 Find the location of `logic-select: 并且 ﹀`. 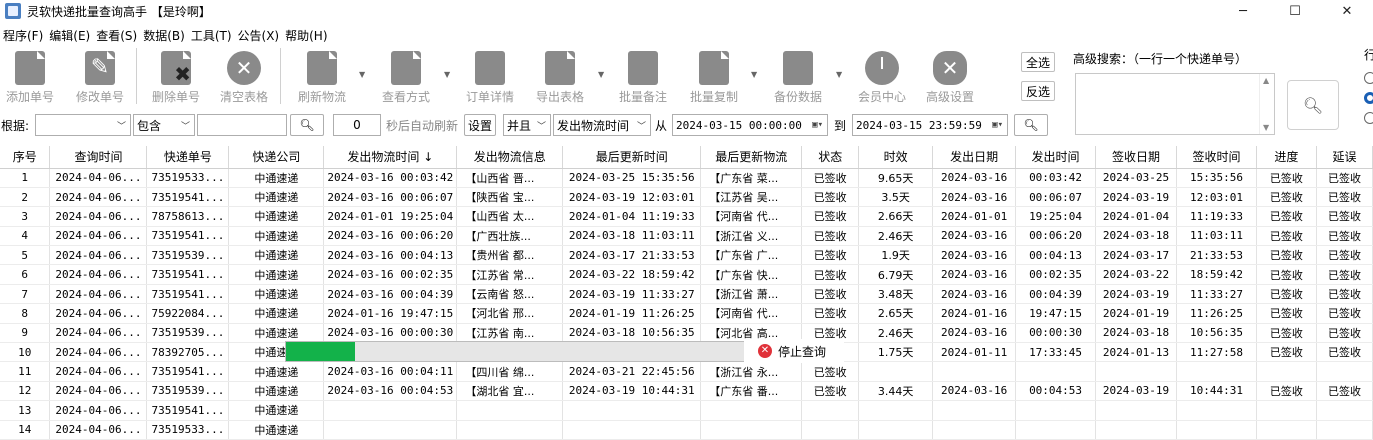

logic-select: 并且 ﹀ is located at coordinates (527, 125).